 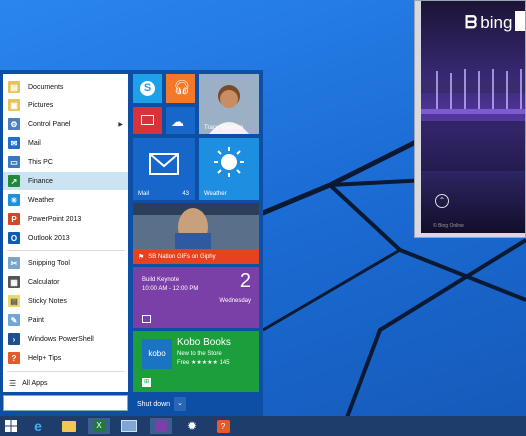 I want to click on browser-footer-text: © Bing Online, so click(x=448, y=226).